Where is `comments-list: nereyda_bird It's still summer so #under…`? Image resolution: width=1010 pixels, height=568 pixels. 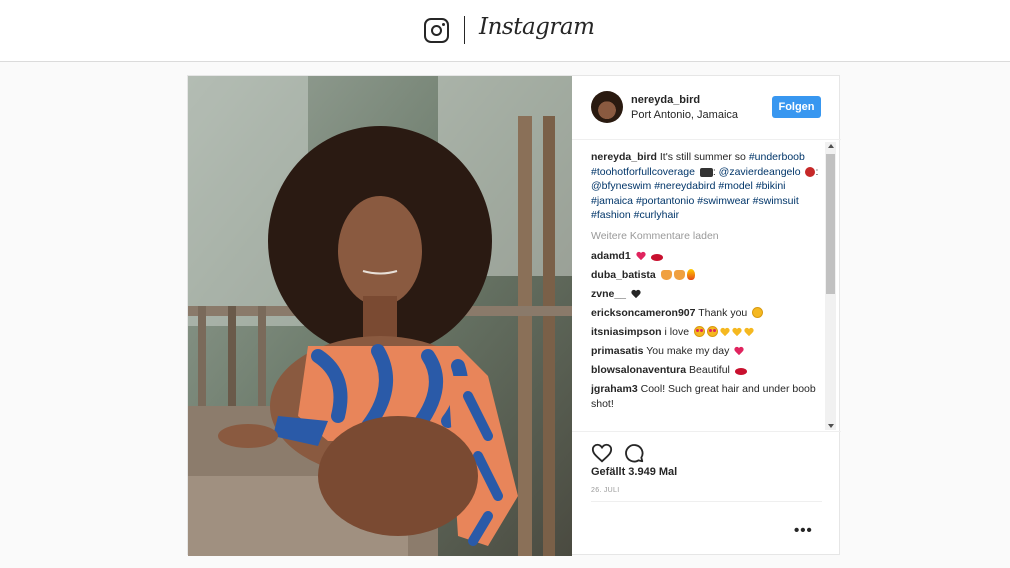
comments-list: nereyda_bird It's still summer so #under… is located at coordinates (707, 290).